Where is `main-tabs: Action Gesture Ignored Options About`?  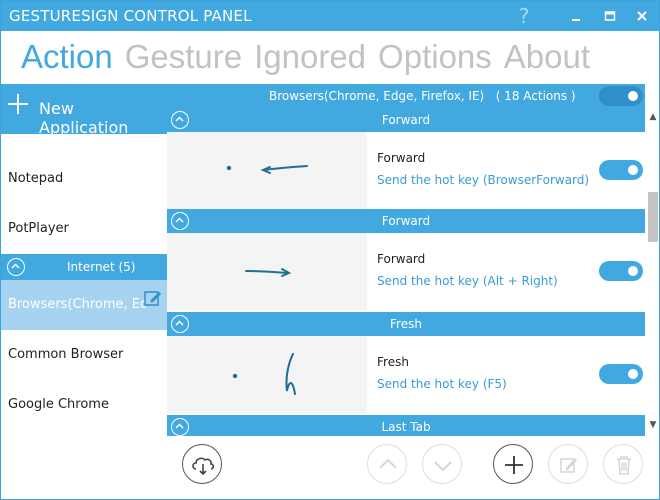 main-tabs: Action Gesture Ignored Options About is located at coordinates (311, 57).